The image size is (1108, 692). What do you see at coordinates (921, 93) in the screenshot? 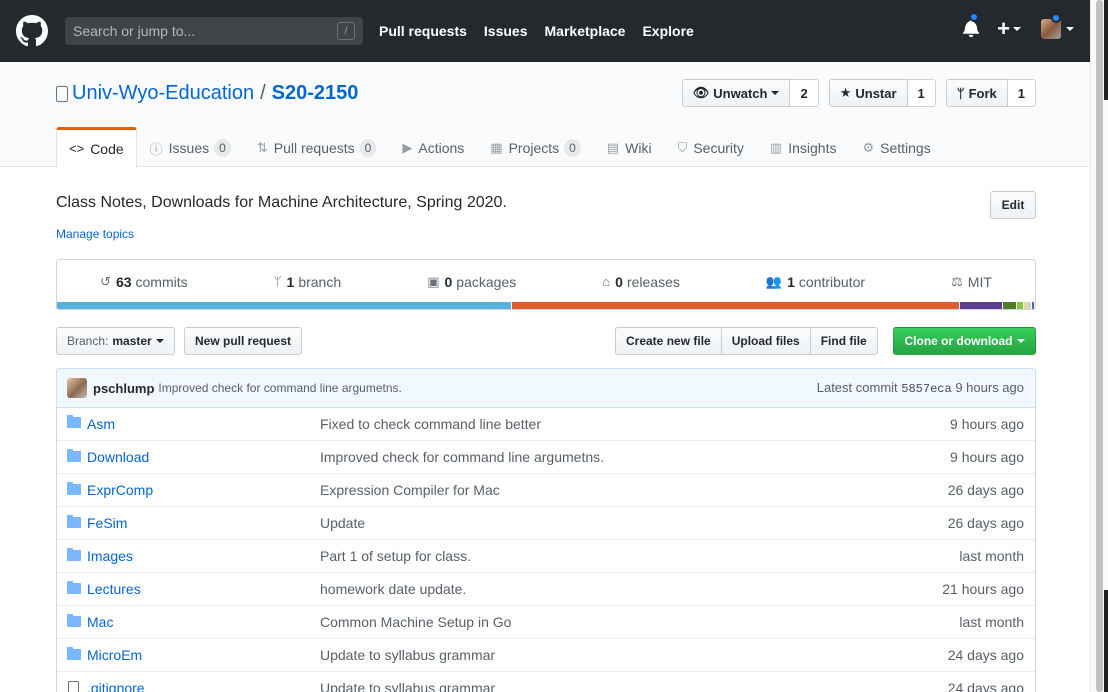
I see `star-count: 1` at bounding box center [921, 93].